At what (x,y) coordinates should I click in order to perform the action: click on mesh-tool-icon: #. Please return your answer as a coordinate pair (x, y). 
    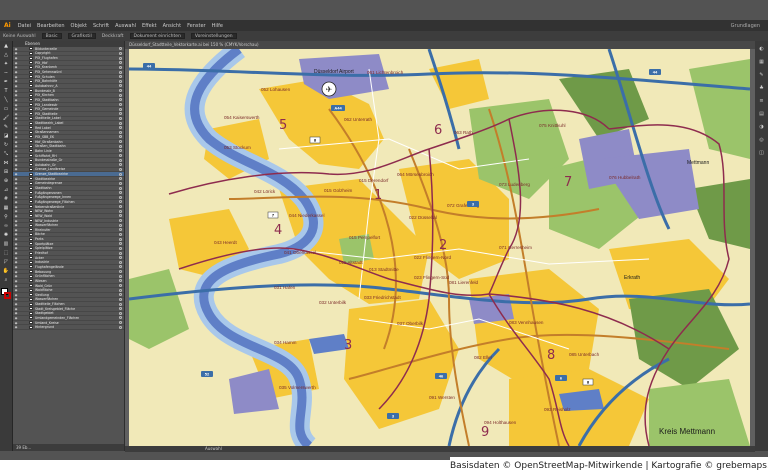
    Looking at the image, I should click on (6, 199).